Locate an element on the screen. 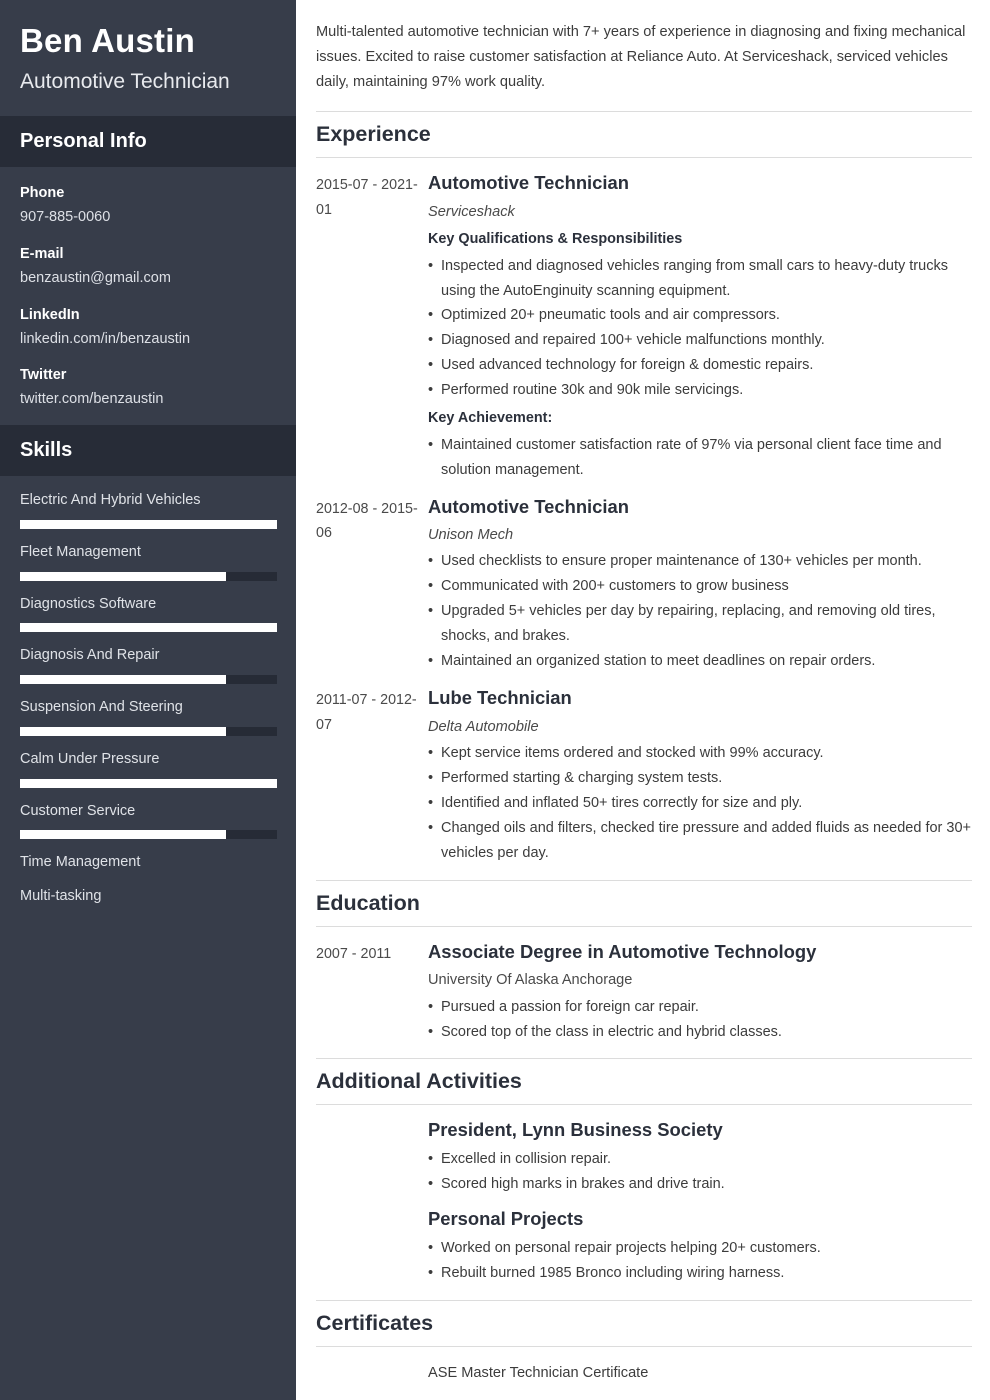 This screenshot has width=990, height=1400. bullet-item: Excelled in collision repair. is located at coordinates (700, 1159).